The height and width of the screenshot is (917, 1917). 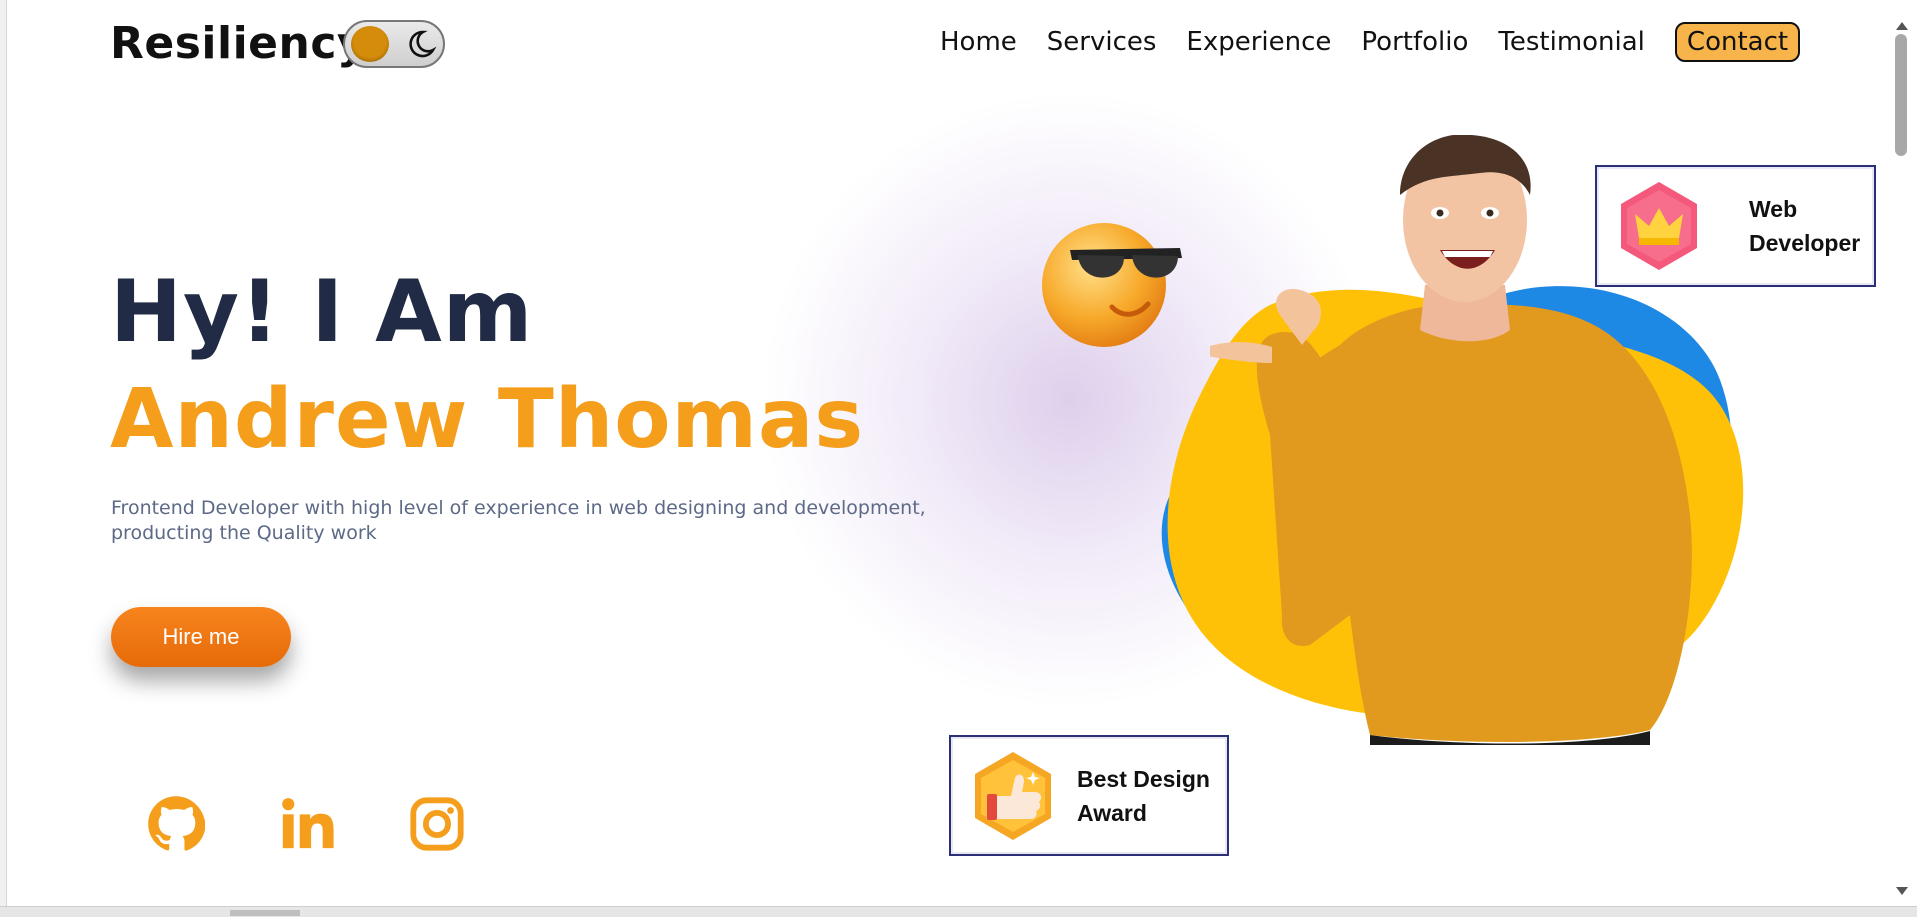 What do you see at coordinates (238, 43) in the screenshot?
I see `site-logo: Resiliency` at bounding box center [238, 43].